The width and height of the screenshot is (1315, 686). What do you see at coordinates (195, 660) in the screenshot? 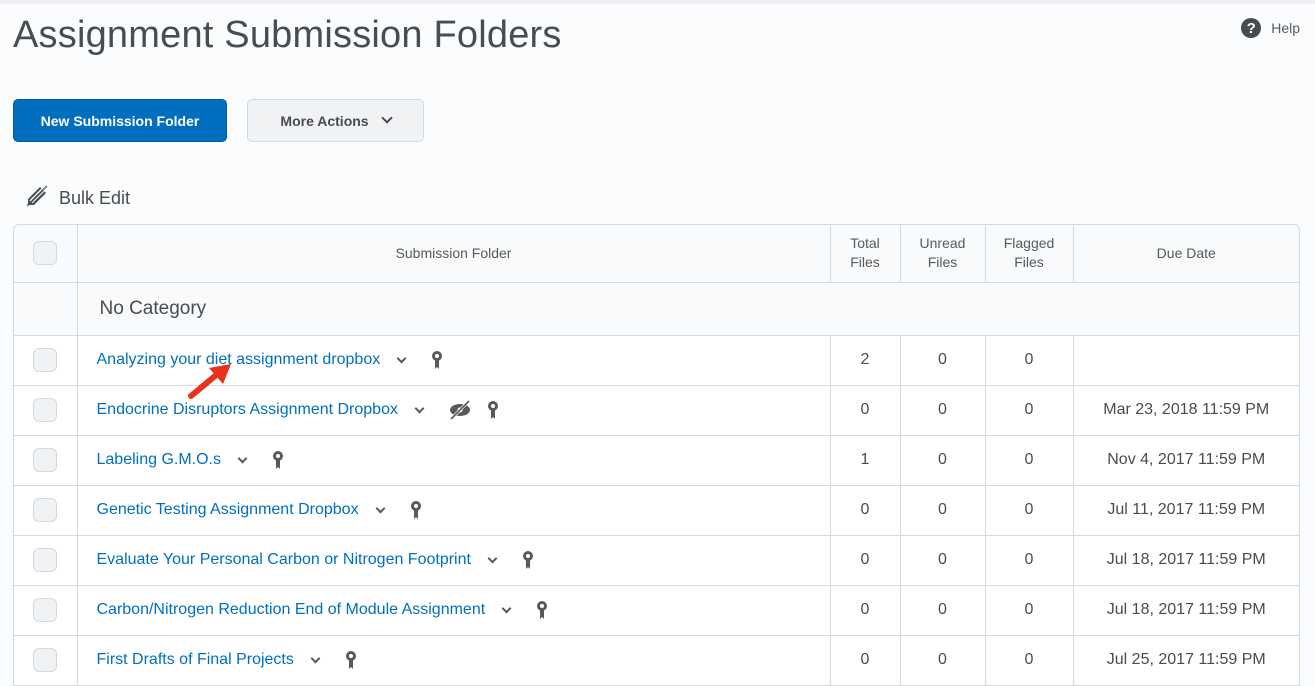
I see `folder-link: First Drafts of Final Projects` at bounding box center [195, 660].